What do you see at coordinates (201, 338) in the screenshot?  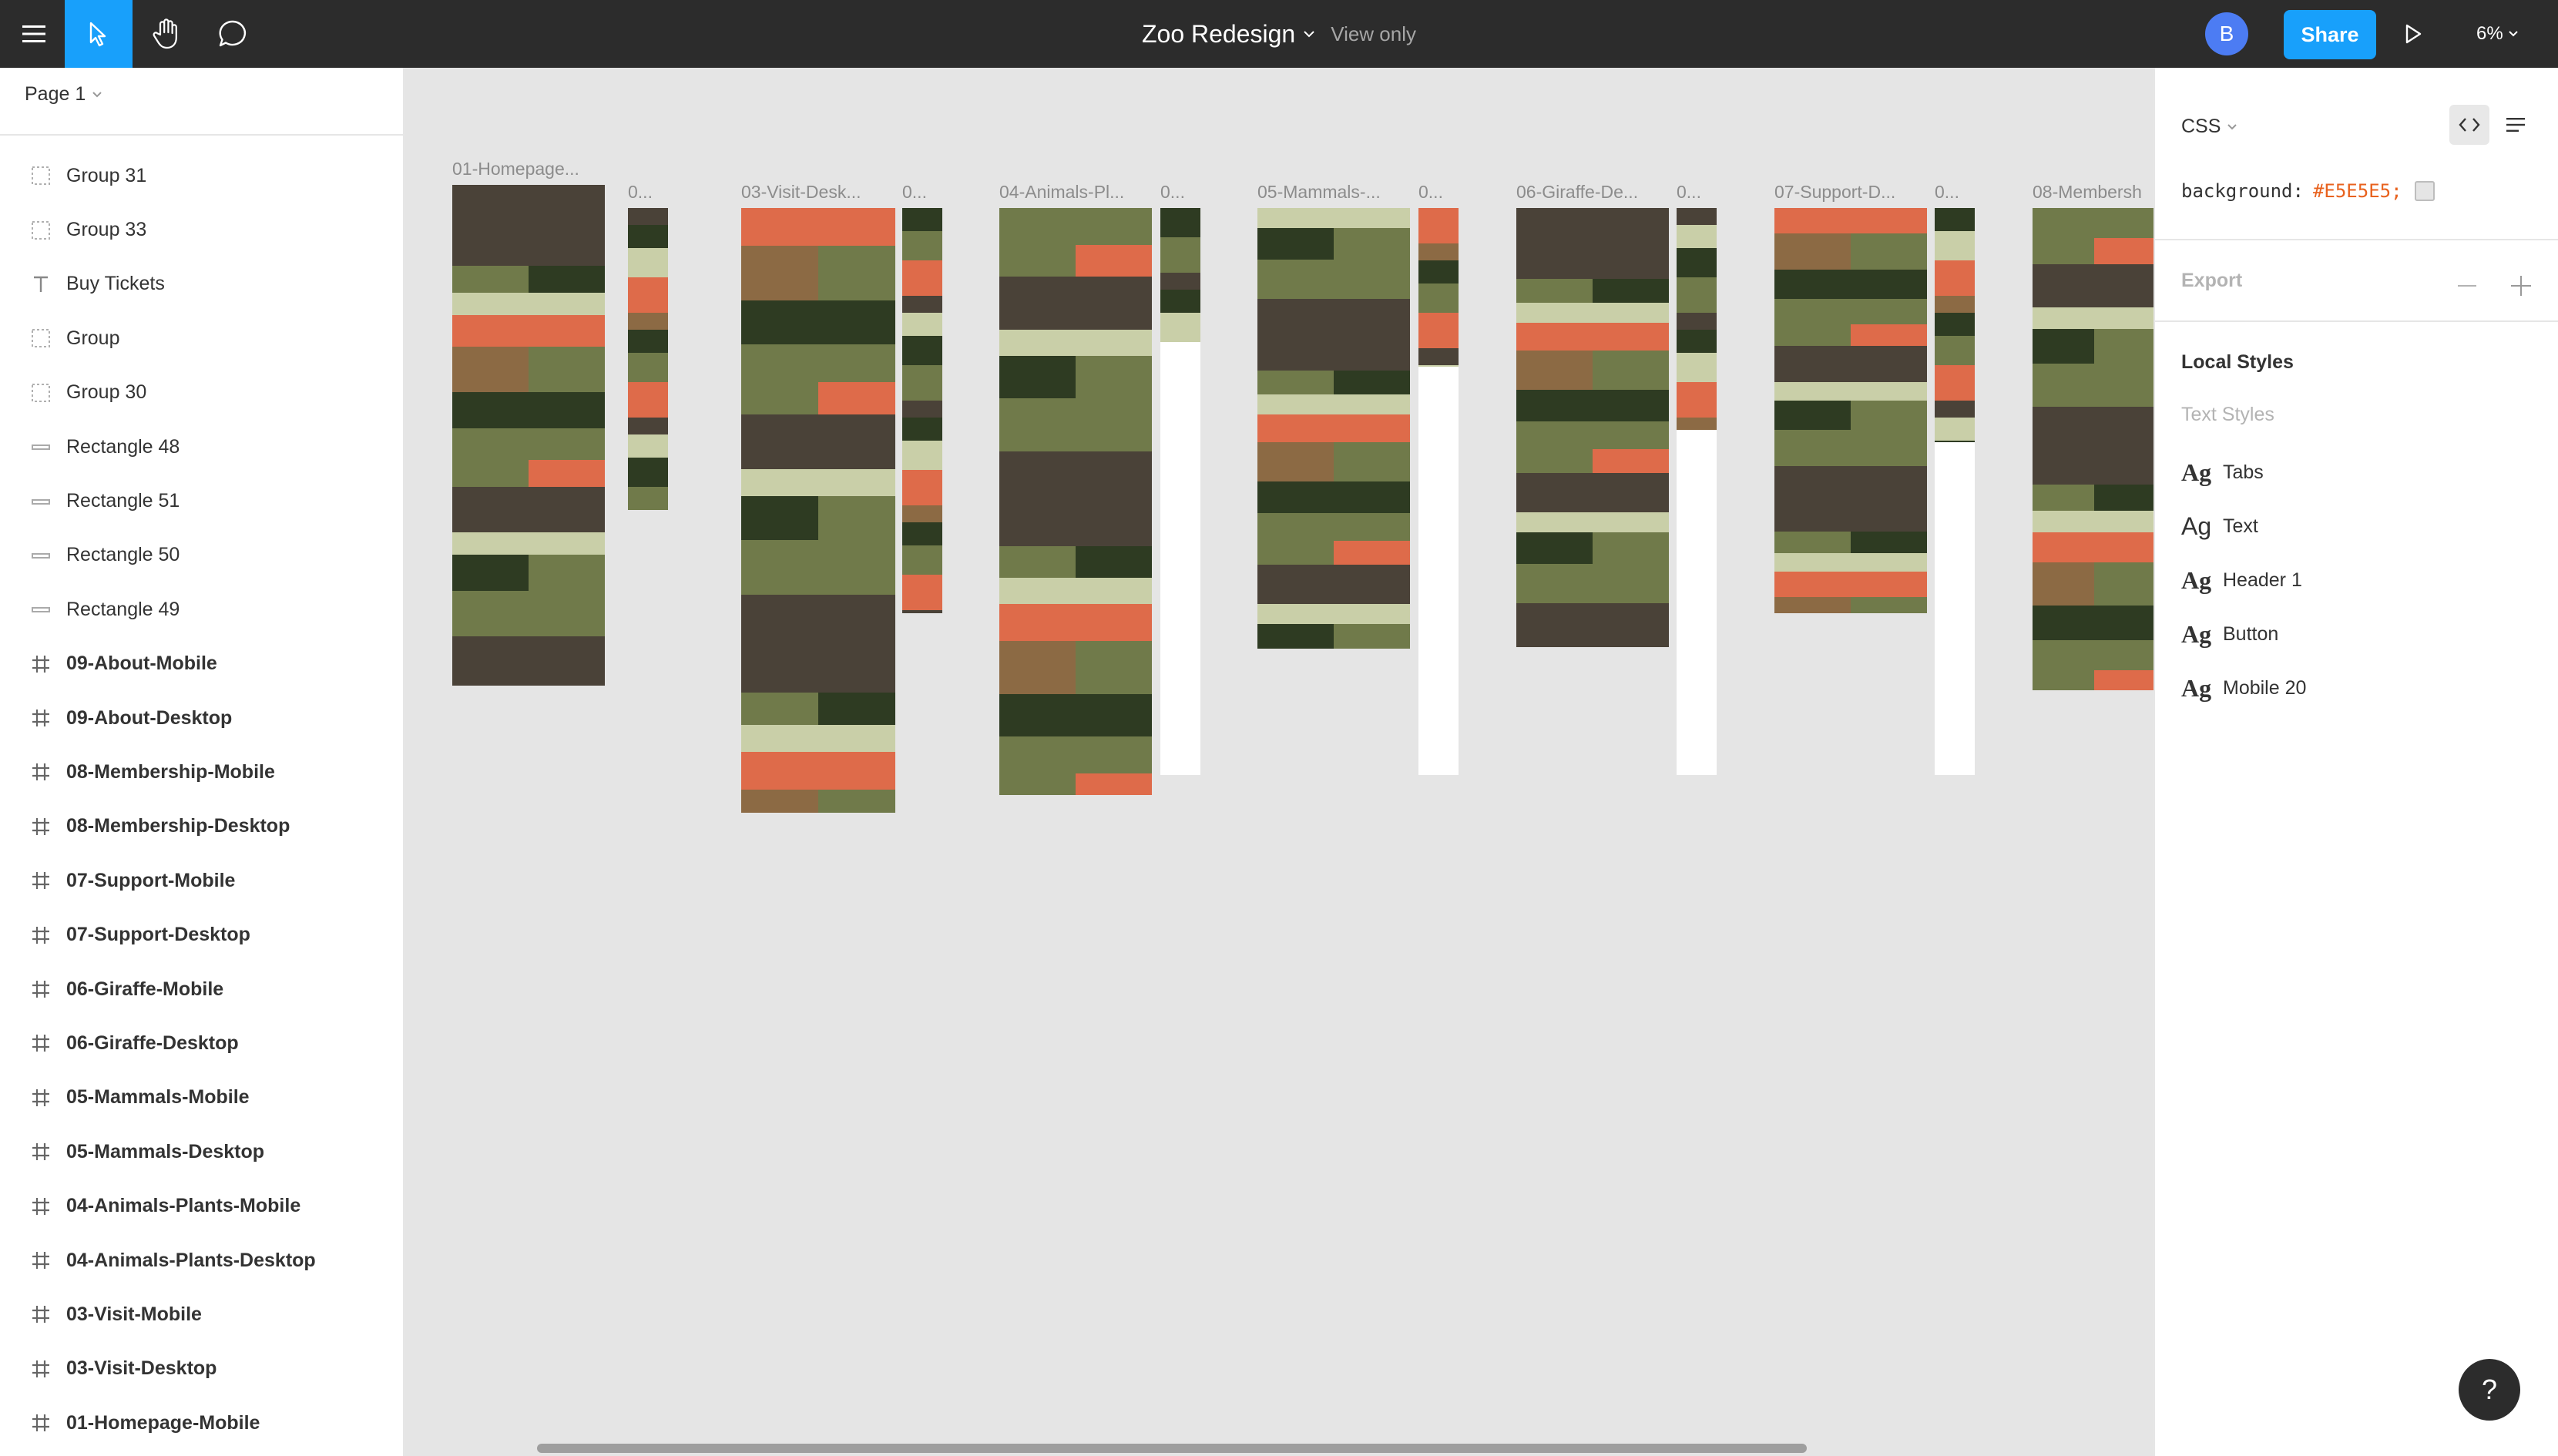 I see `layer-item: Group` at bounding box center [201, 338].